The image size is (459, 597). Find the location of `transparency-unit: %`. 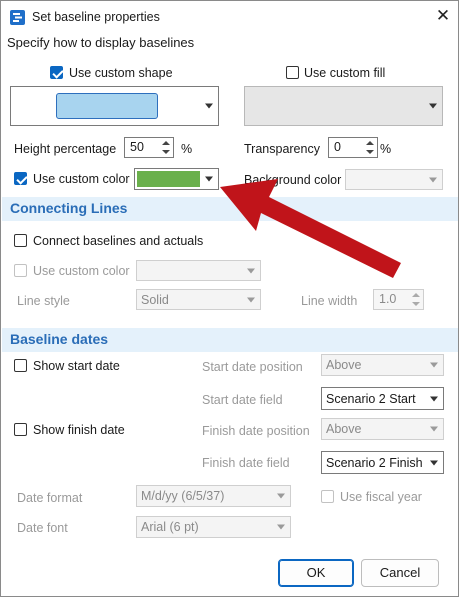

transparency-unit: % is located at coordinates (386, 149).